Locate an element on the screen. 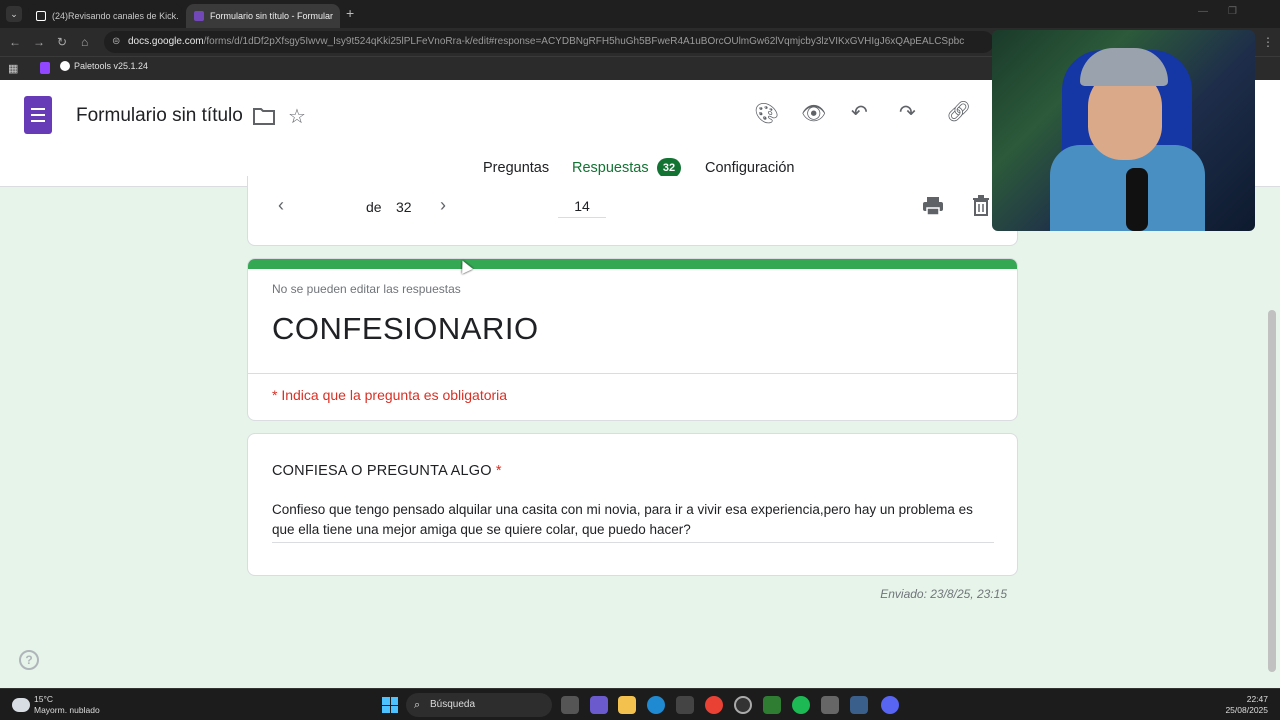 The width and height of the screenshot is (1280, 720). new-tab-button: + is located at coordinates (350, 13).